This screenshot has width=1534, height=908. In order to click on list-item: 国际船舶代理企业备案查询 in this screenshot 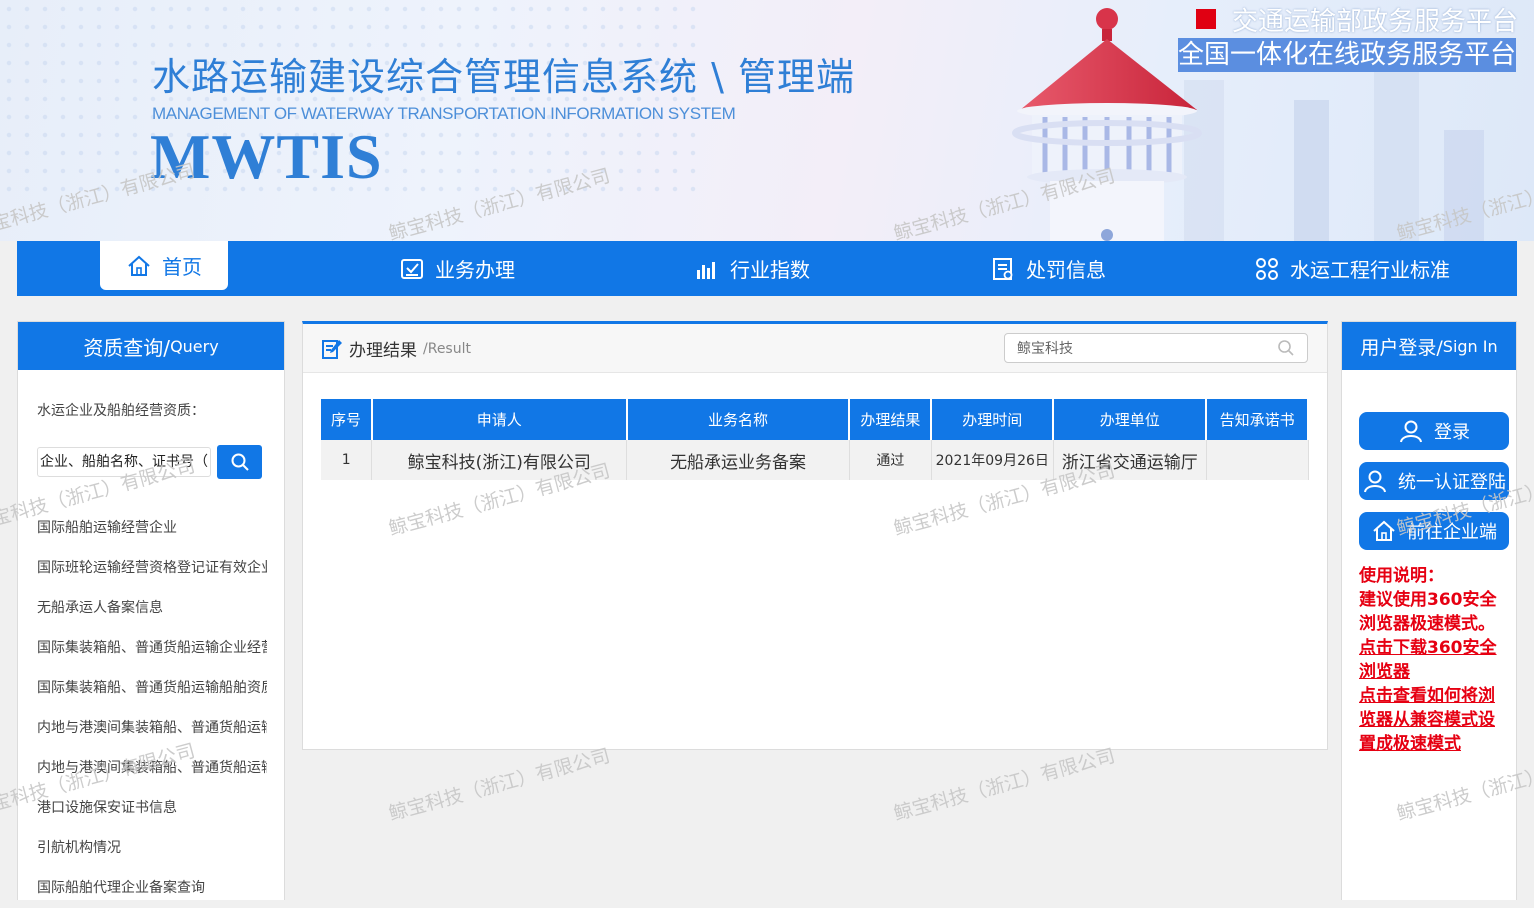, I will do `click(152, 888)`.